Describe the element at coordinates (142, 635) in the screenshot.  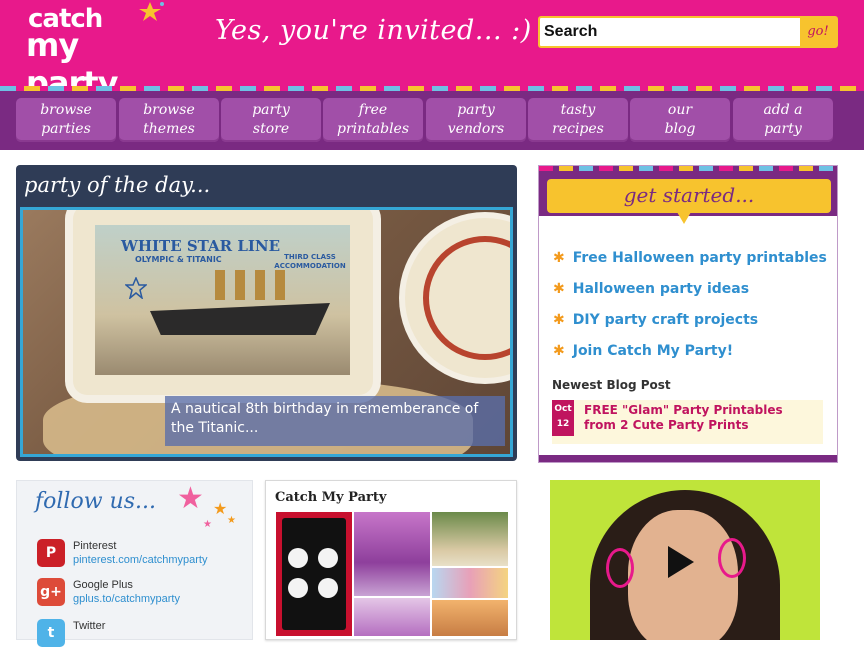
I see `social-twitter: t Twitter` at that location.